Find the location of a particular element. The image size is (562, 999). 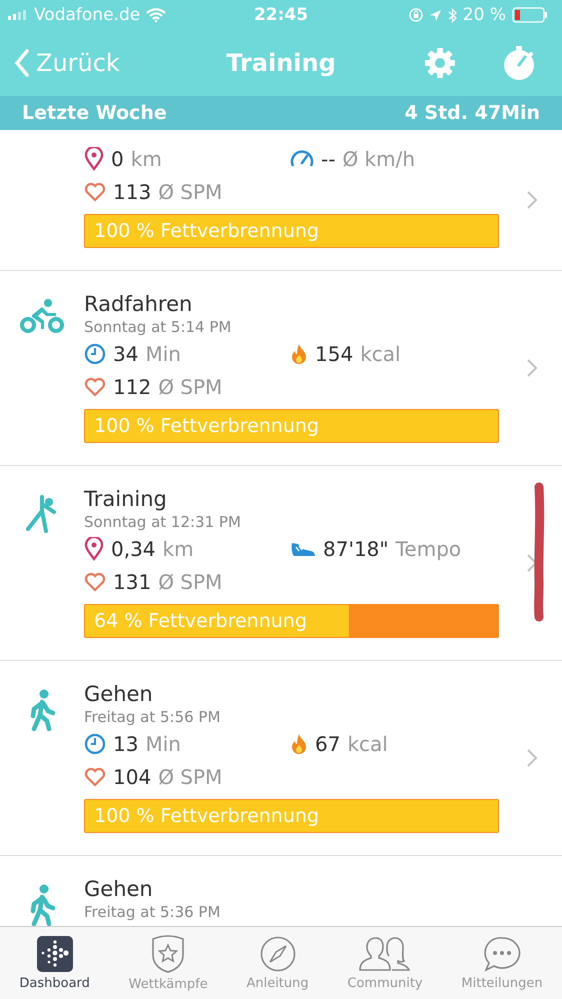

stat-value: 13 is located at coordinates (125, 744).